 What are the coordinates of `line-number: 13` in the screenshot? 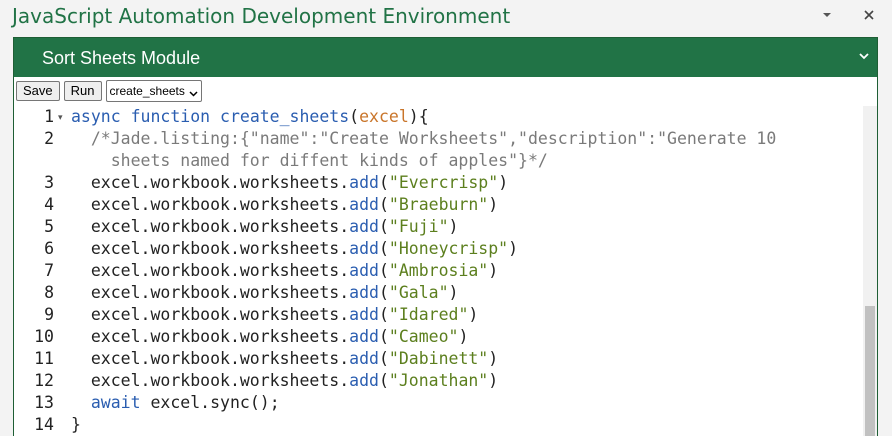 It's located at (44, 402).